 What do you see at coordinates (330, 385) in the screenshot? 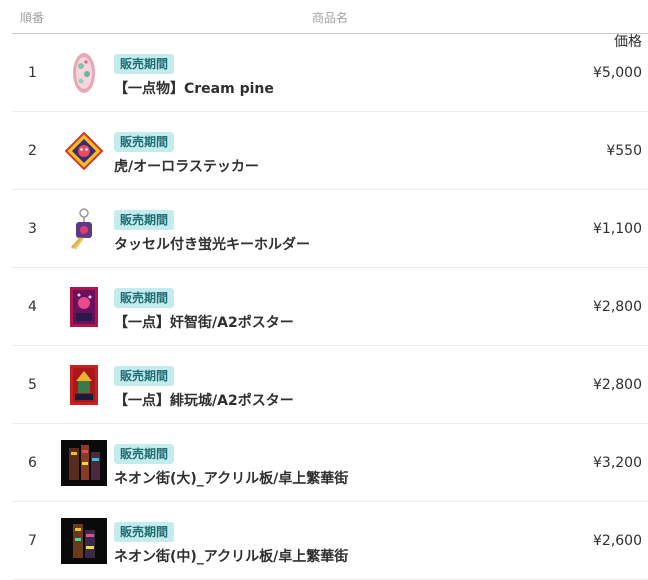
I see `table-row: 5 販売期間 【一点】緋玩城/A2ポスター ¥2,800` at bounding box center [330, 385].